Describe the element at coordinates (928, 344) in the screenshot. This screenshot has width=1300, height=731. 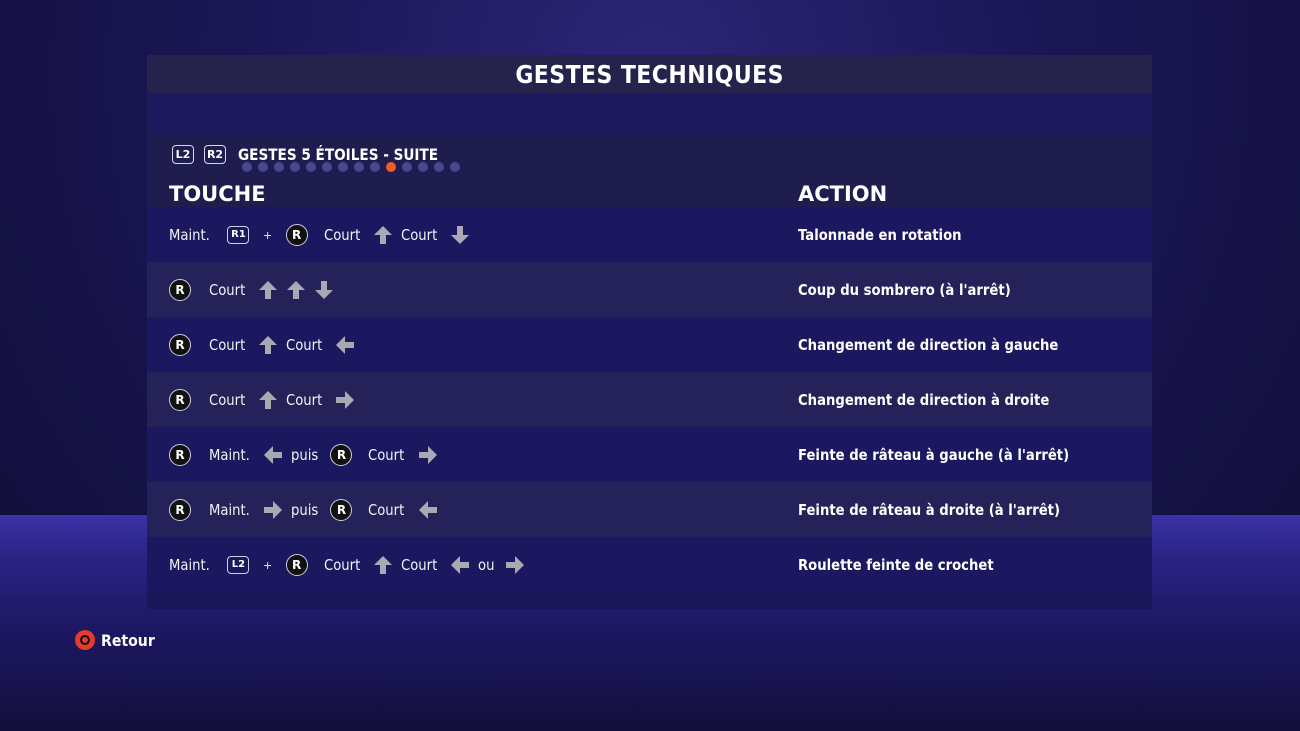
I see `action-label: Changement de direction à gauche` at that location.